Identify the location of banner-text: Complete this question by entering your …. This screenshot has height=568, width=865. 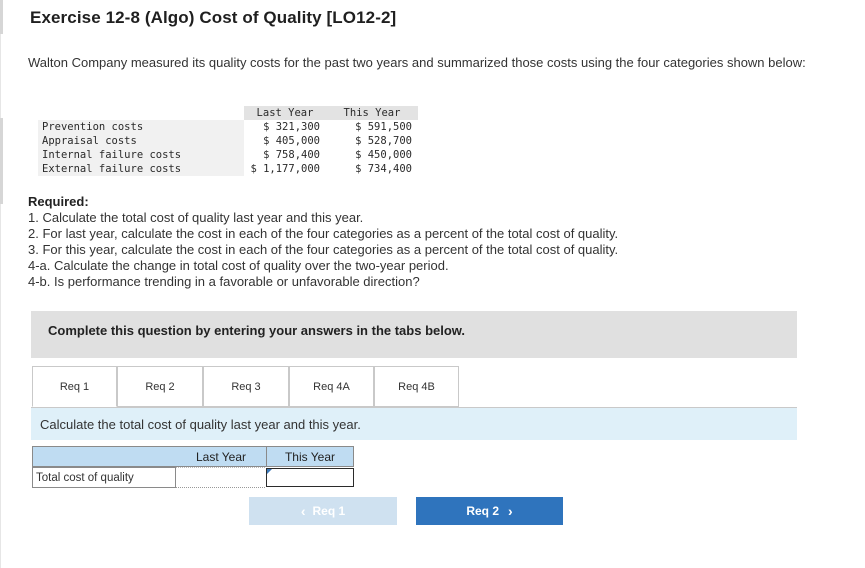
(257, 330).